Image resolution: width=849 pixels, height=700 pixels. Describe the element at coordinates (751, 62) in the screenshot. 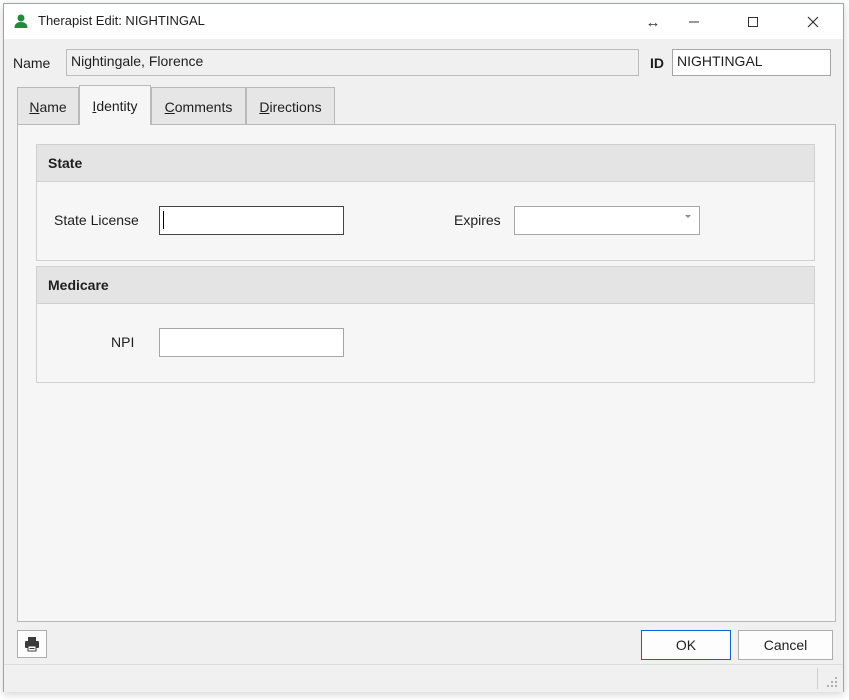

I see `id-field: NIGHTINGAL` at that location.